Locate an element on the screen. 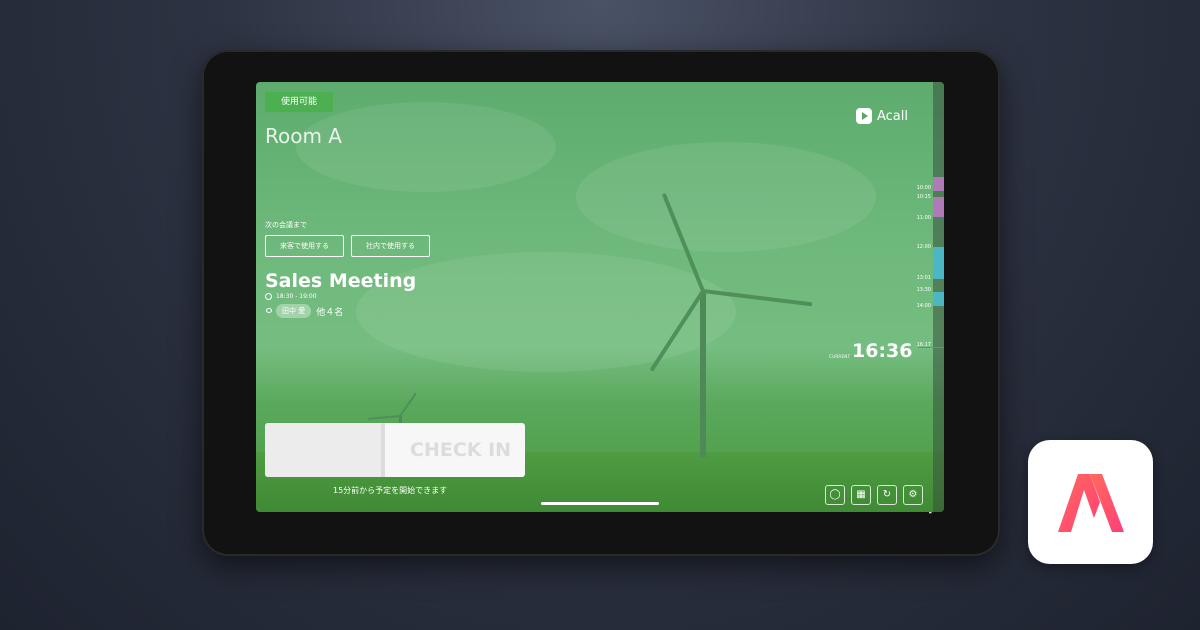 This screenshot has width=1200, height=630. globe-icon: ◯ is located at coordinates (835, 495).